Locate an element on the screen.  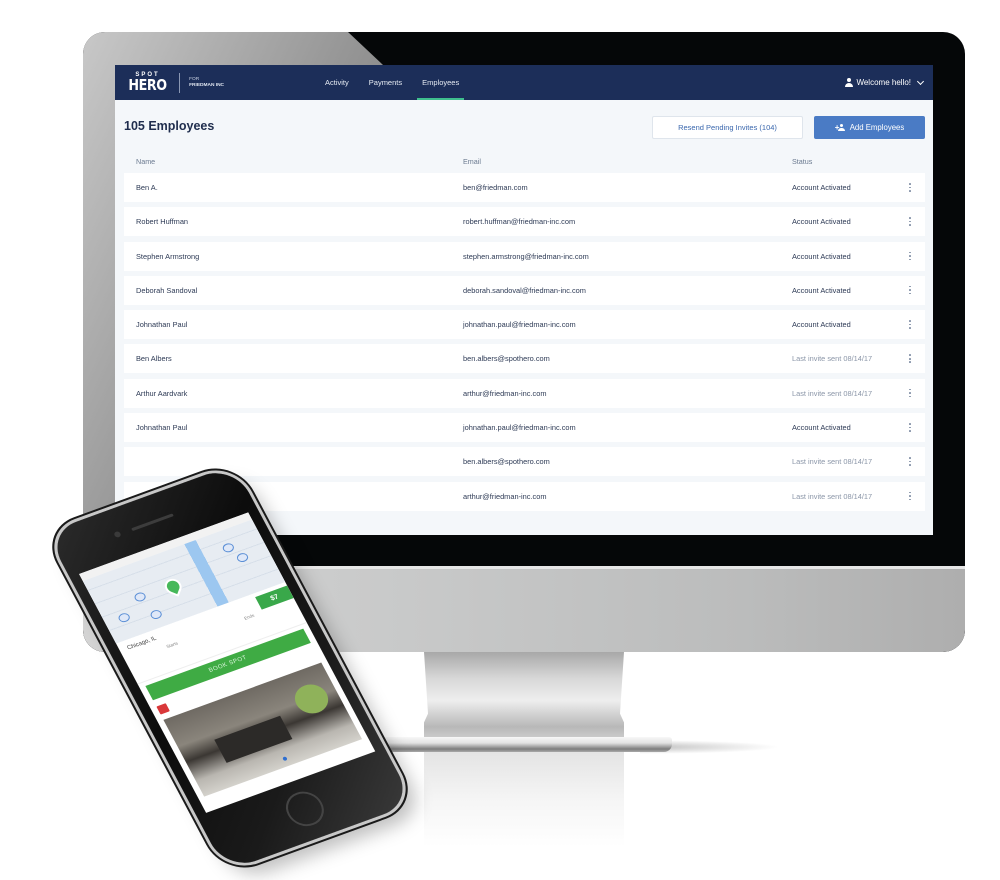
tab-payments: Payments is located at coordinates (385, 82).